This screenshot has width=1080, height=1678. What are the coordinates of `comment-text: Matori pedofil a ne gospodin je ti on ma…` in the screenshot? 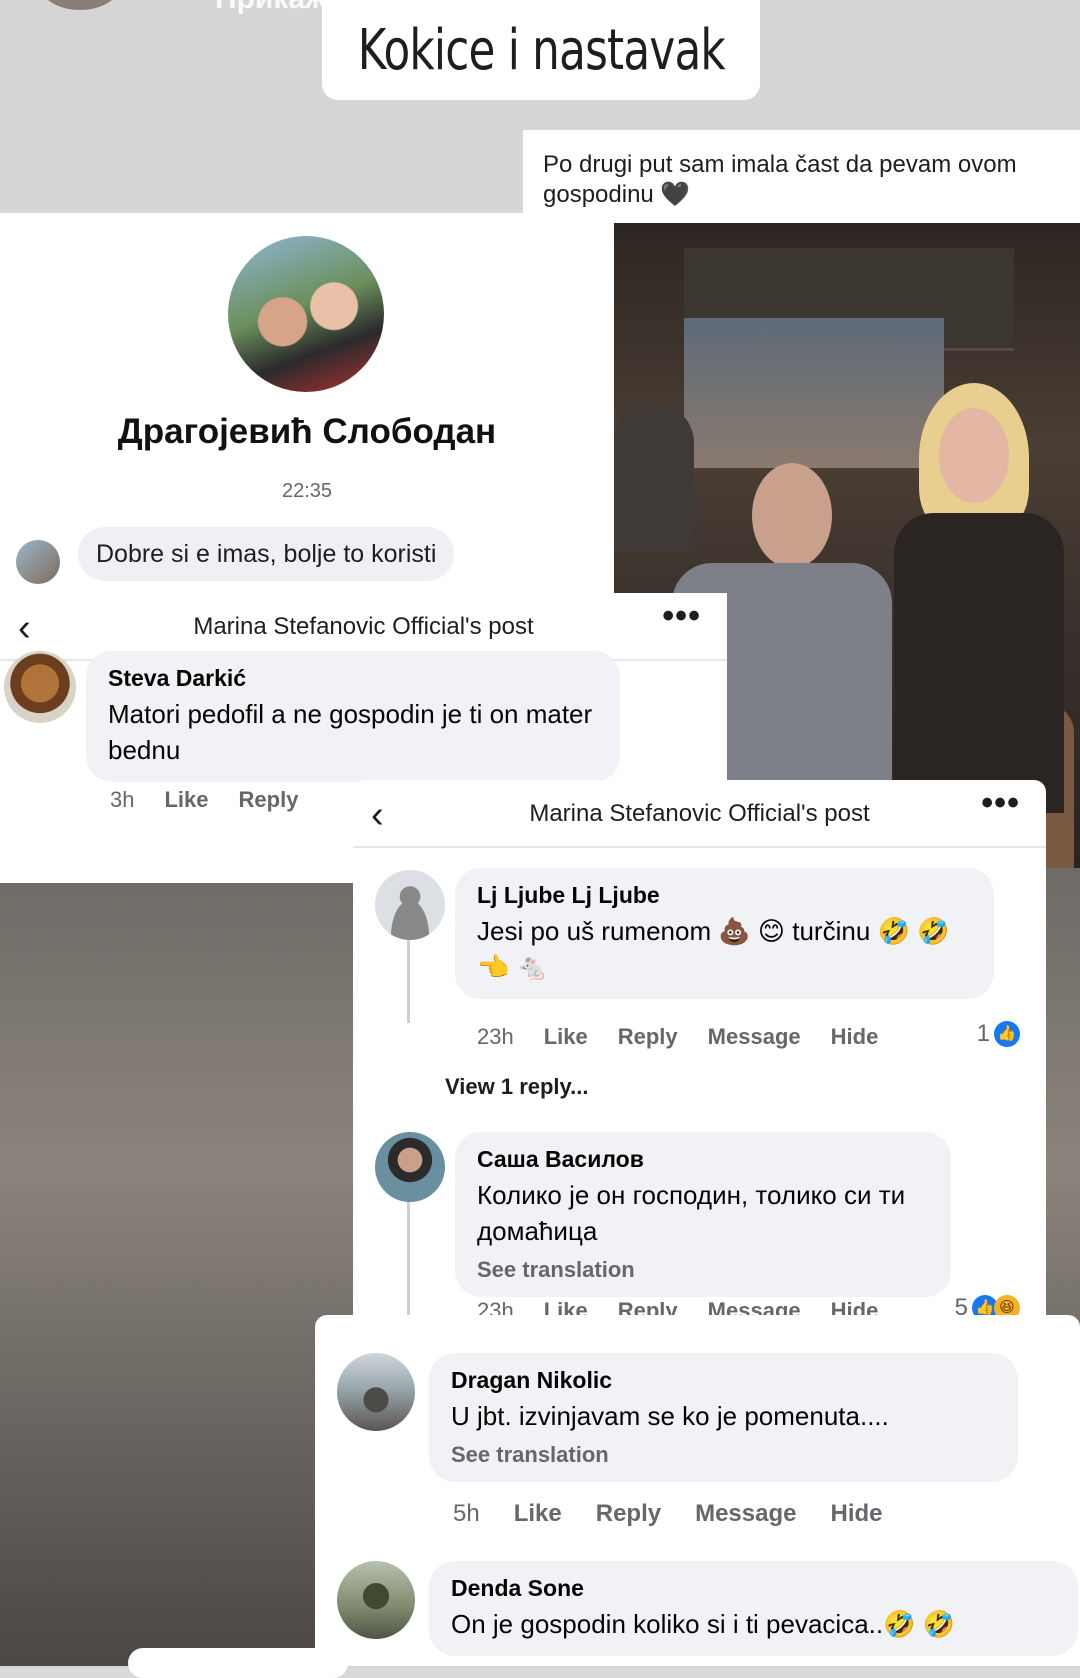 It's located at (350, 732).